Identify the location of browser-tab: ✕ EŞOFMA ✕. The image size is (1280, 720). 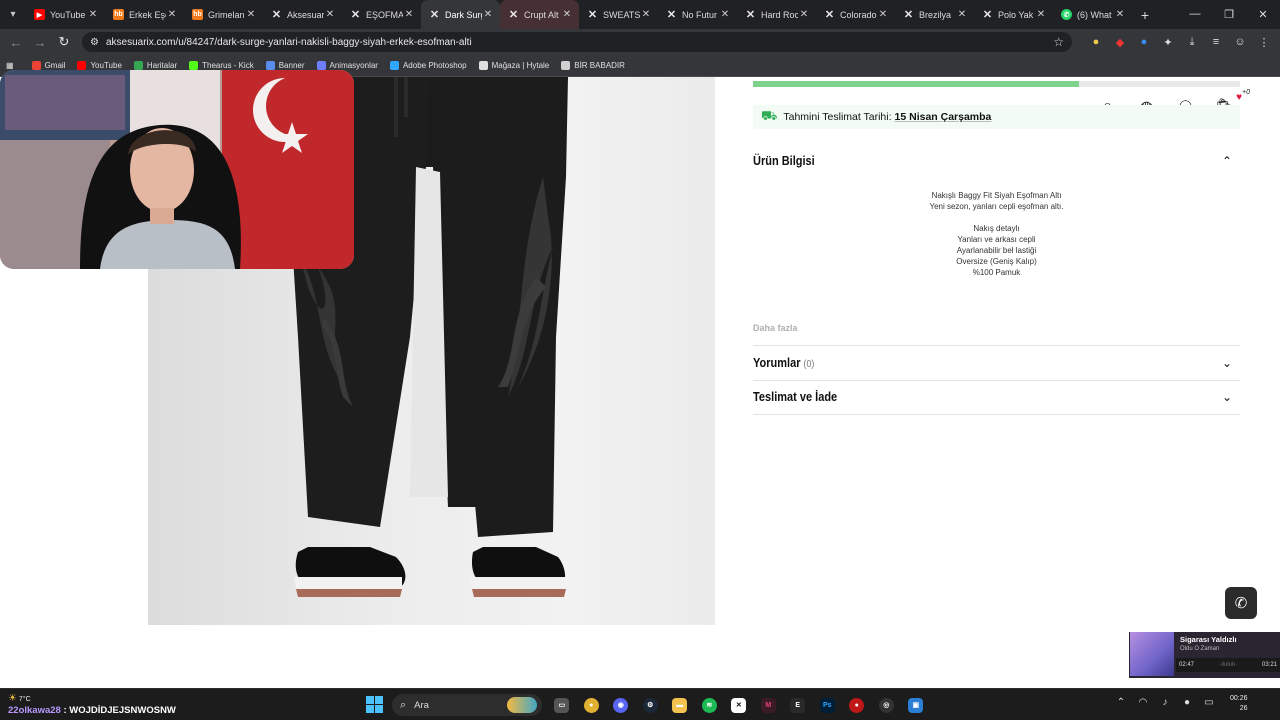
(381, 14).